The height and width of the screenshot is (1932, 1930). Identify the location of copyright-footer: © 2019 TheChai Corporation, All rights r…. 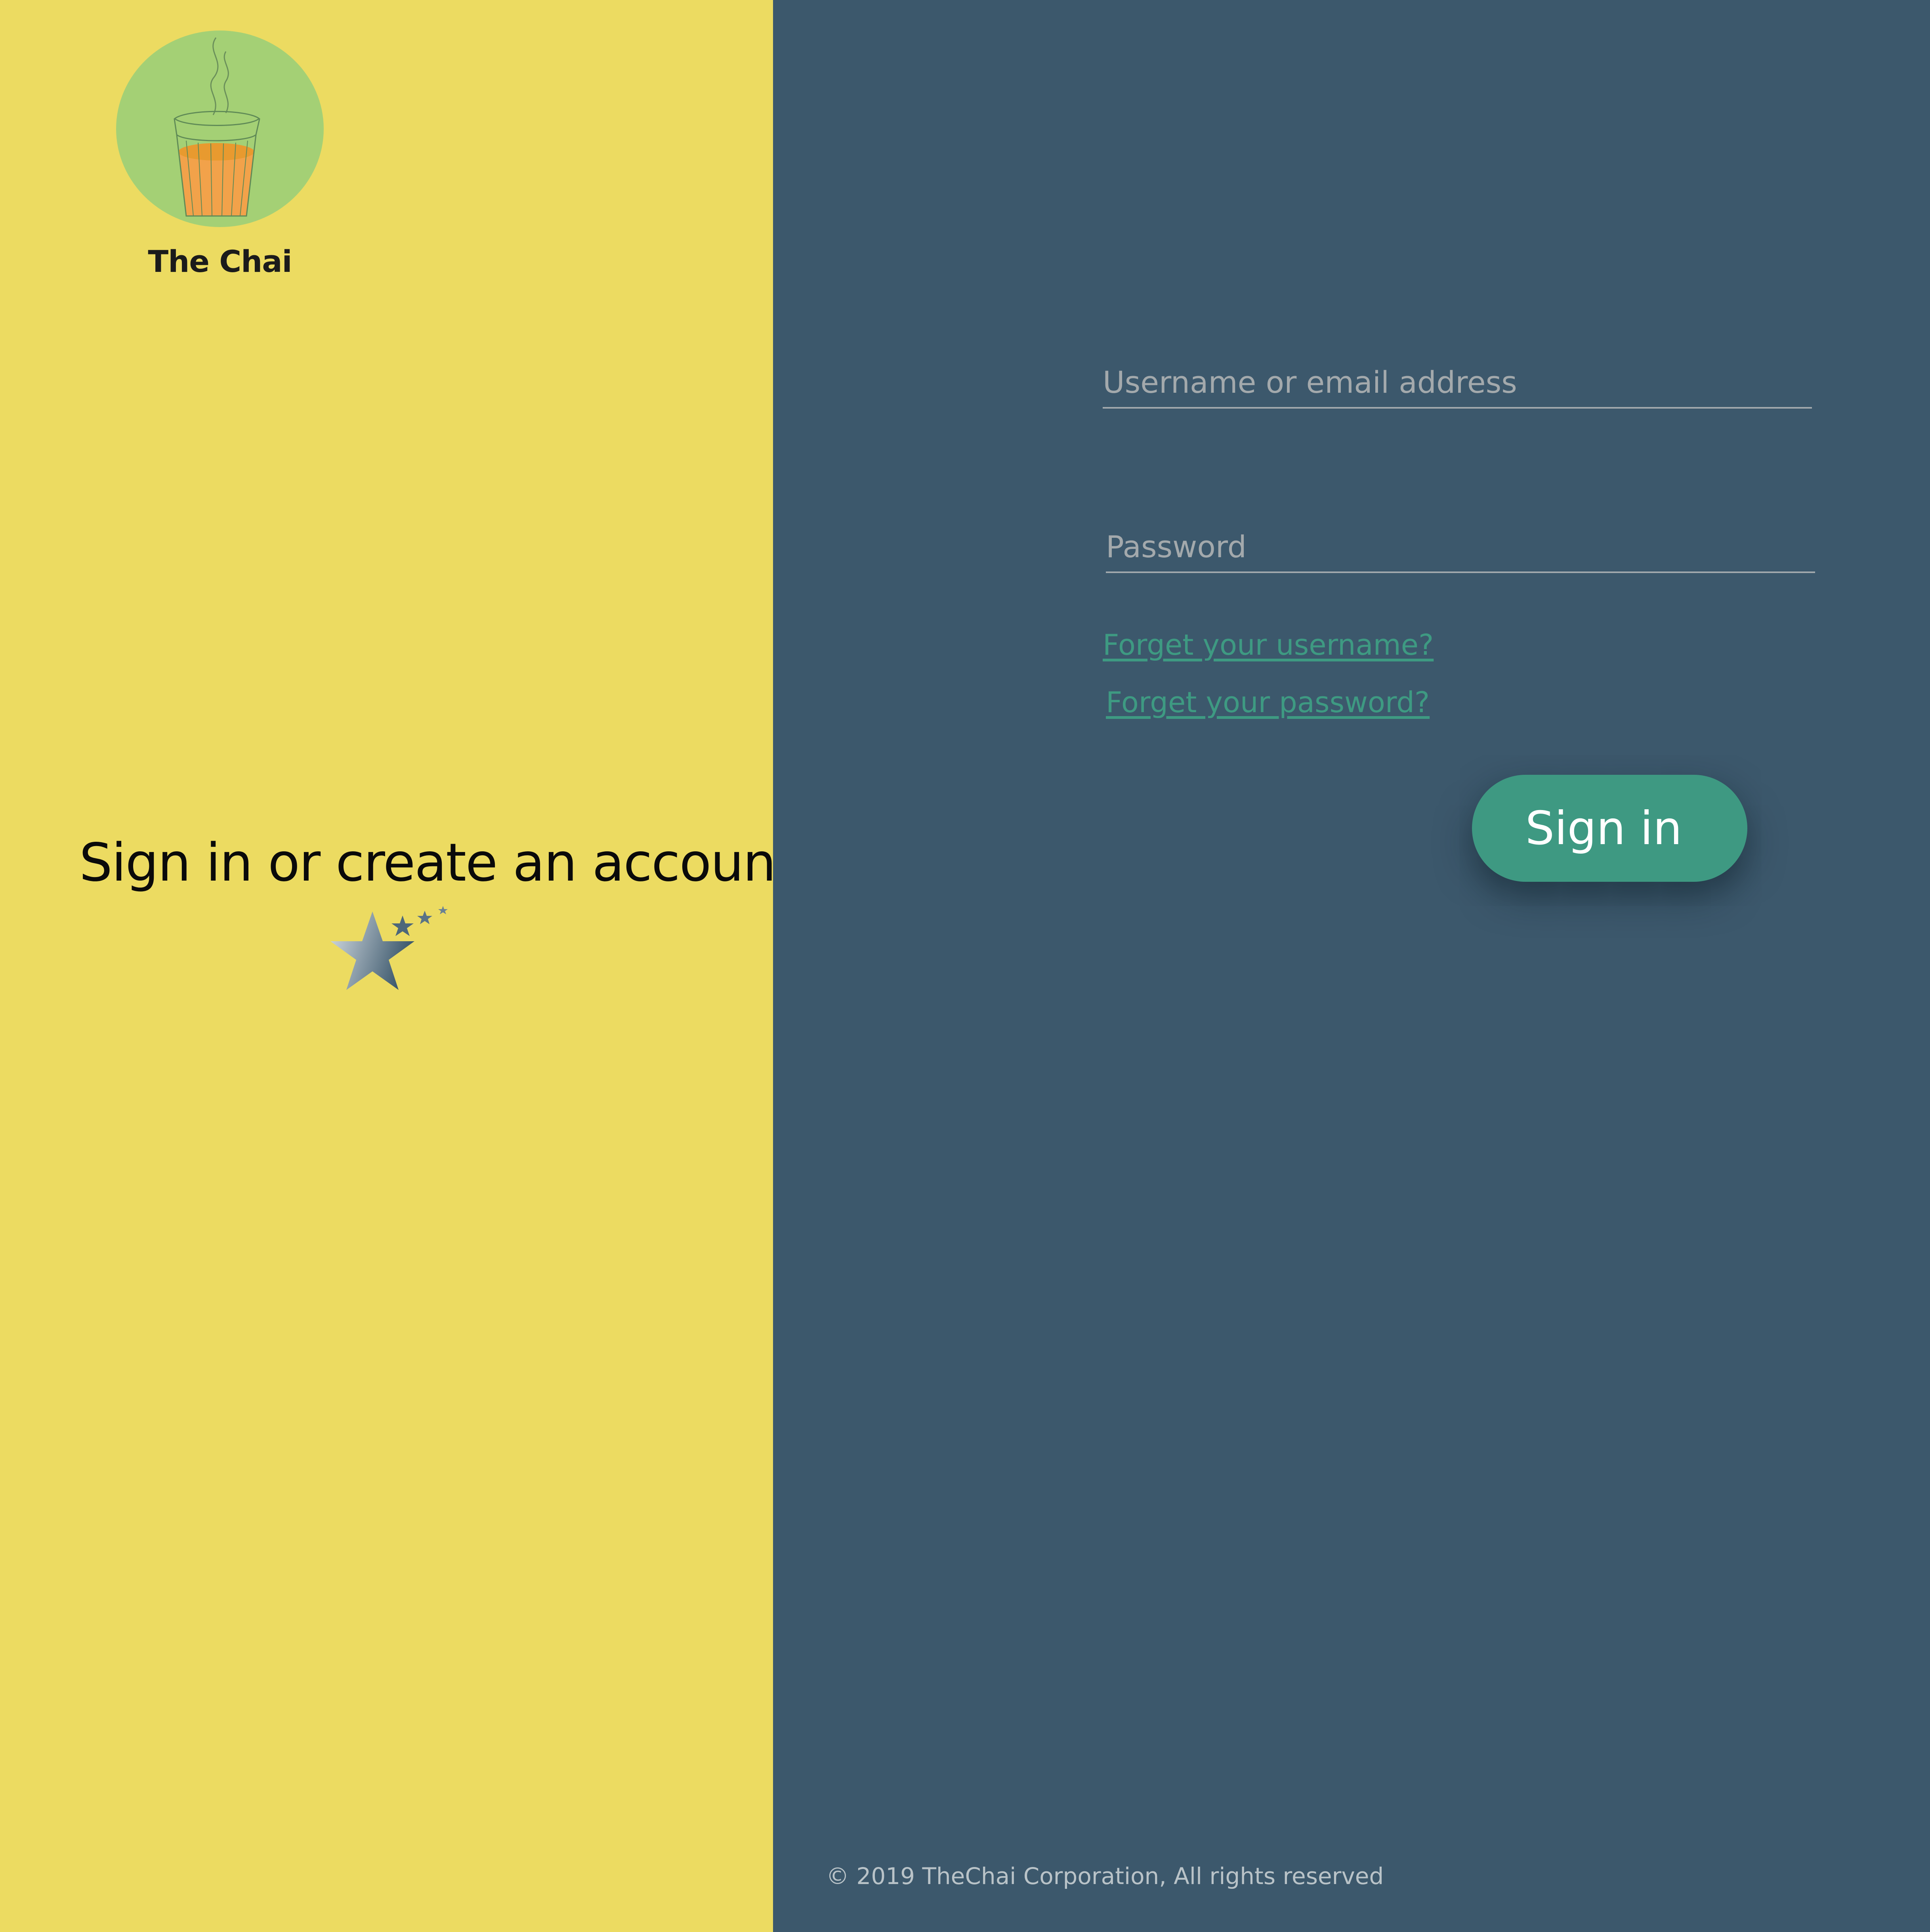
(1105, 1877).